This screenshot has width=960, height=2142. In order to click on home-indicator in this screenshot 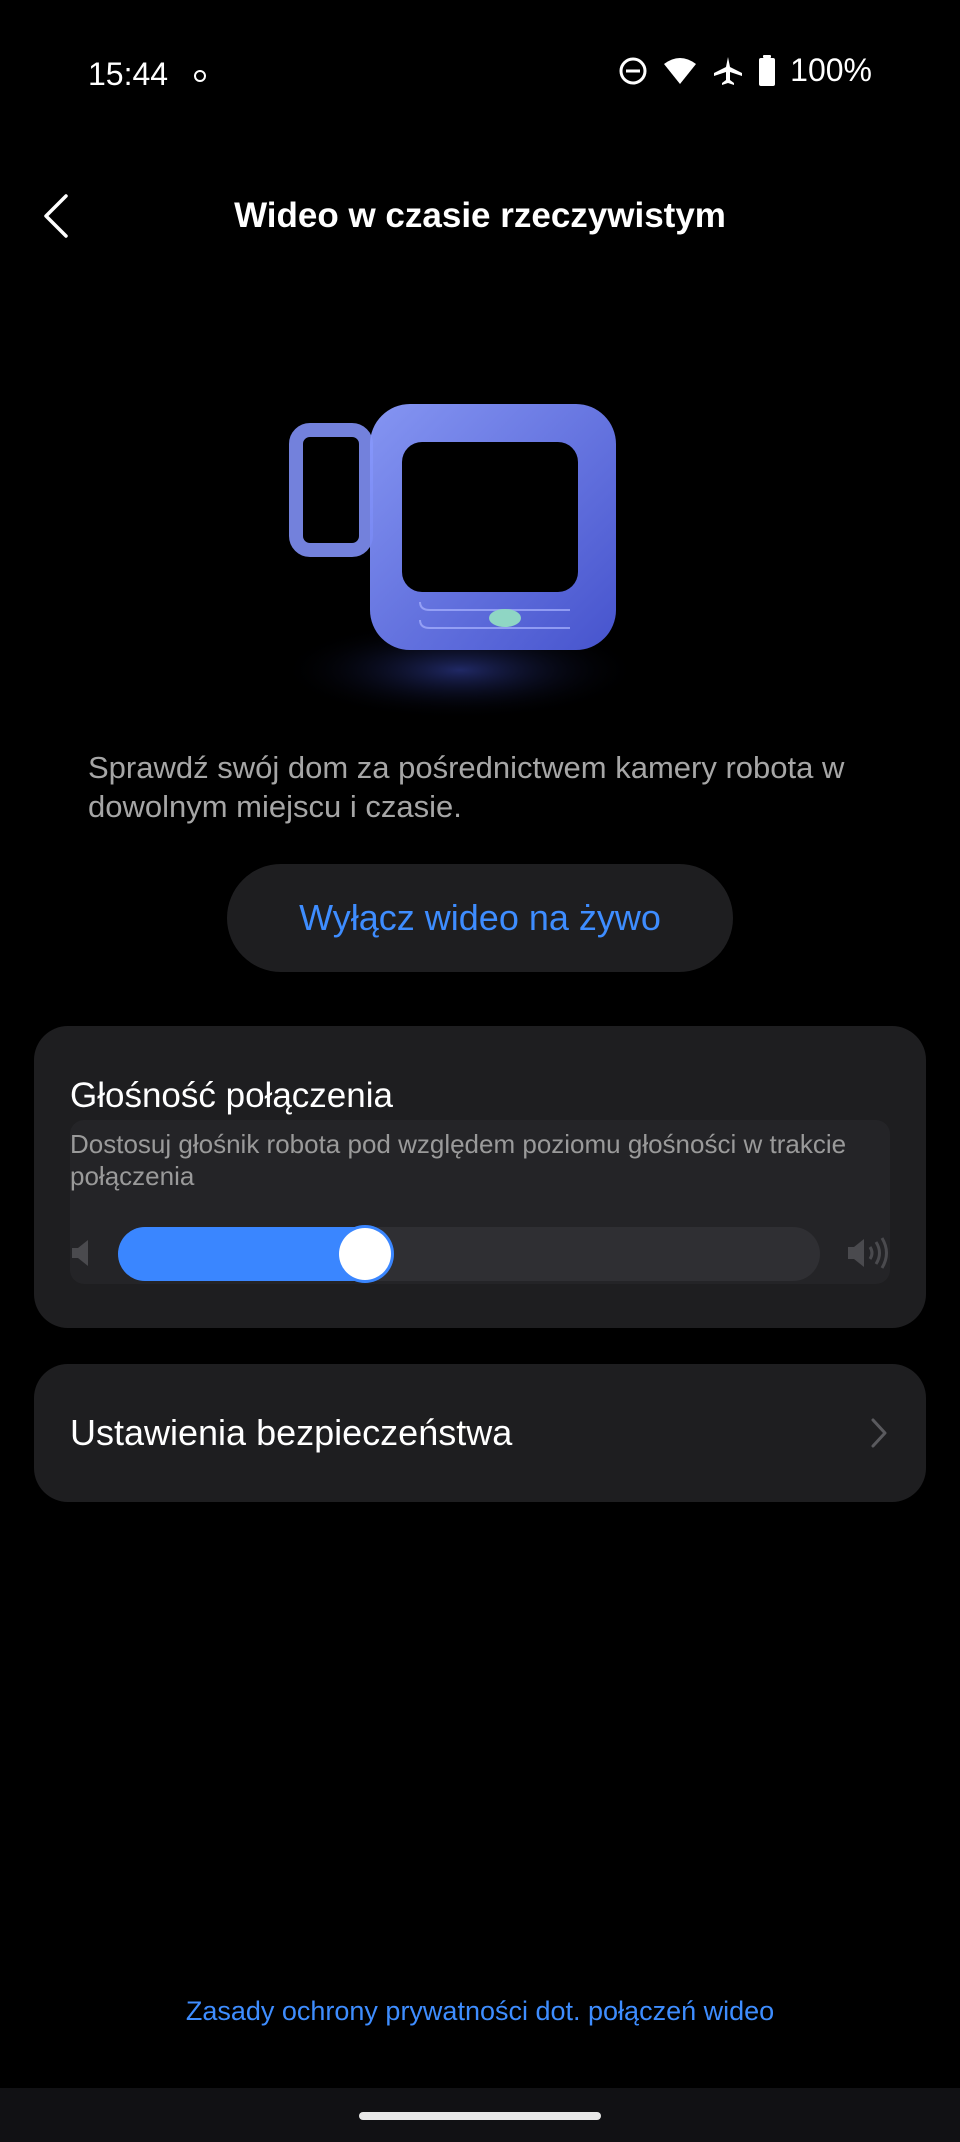, I will do `click(480, 2116)`.